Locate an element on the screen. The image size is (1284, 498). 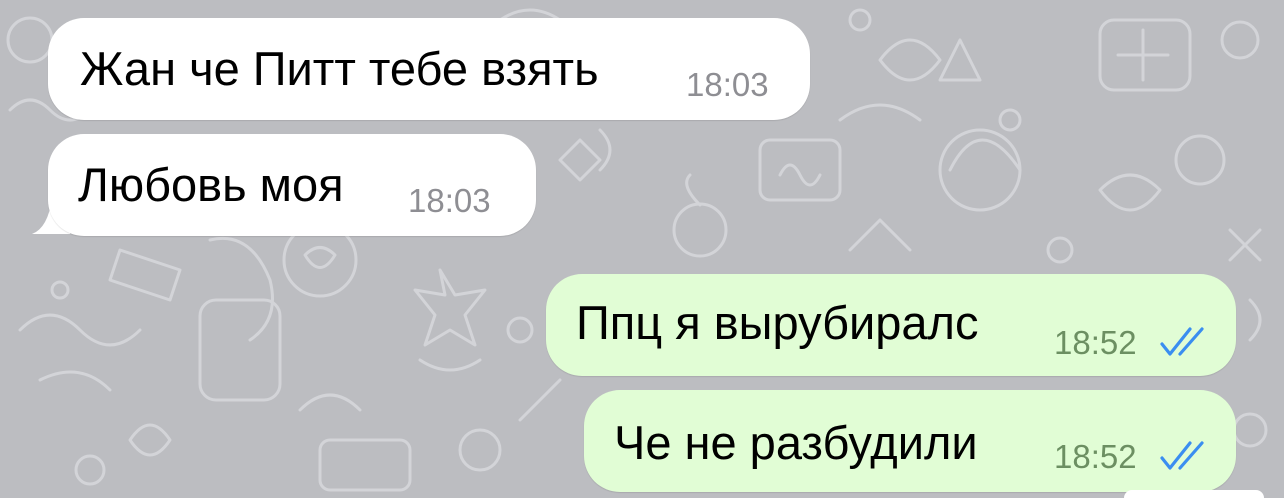
message-bubble-incoming: Любовь моя 18:03 is located at coordinates (292, 185).